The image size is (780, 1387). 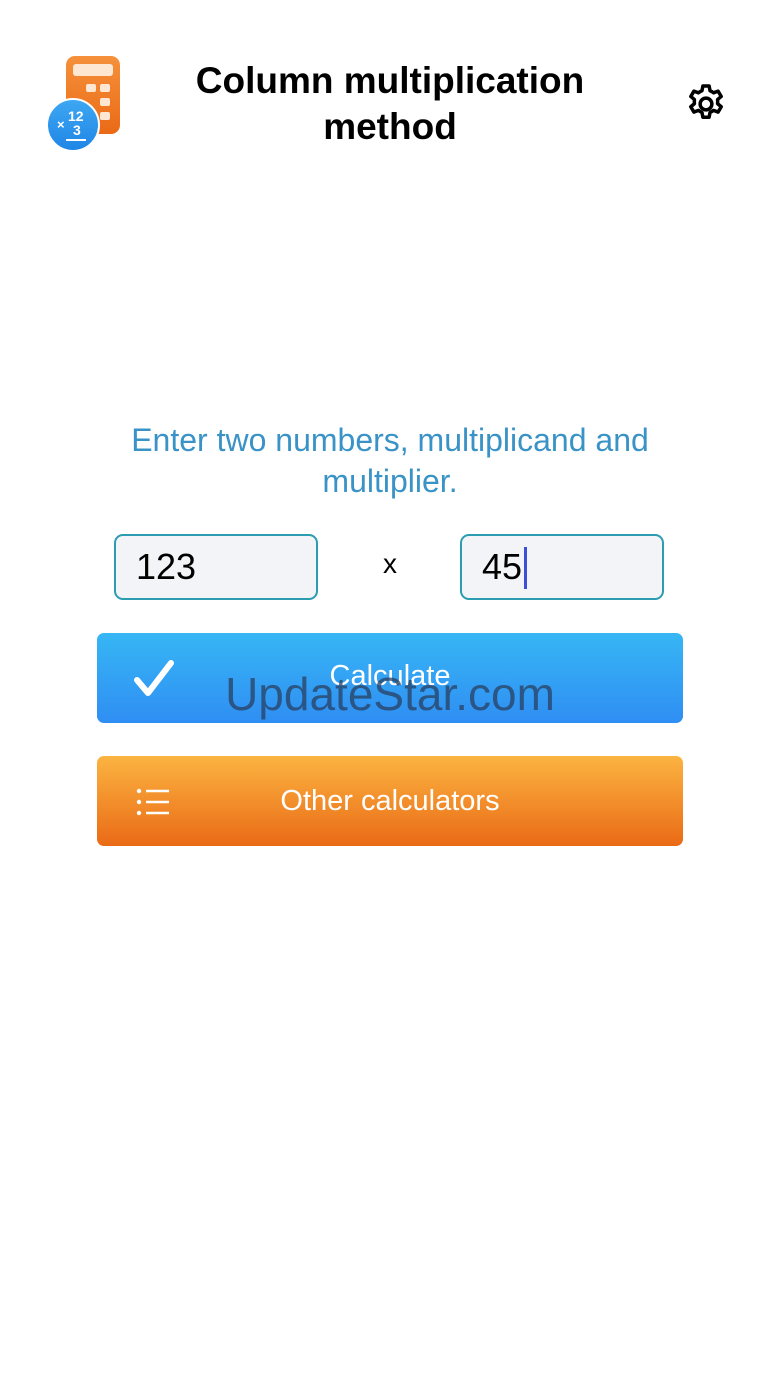 I want to click on multiplicand-input, so click(x=216, y=567).